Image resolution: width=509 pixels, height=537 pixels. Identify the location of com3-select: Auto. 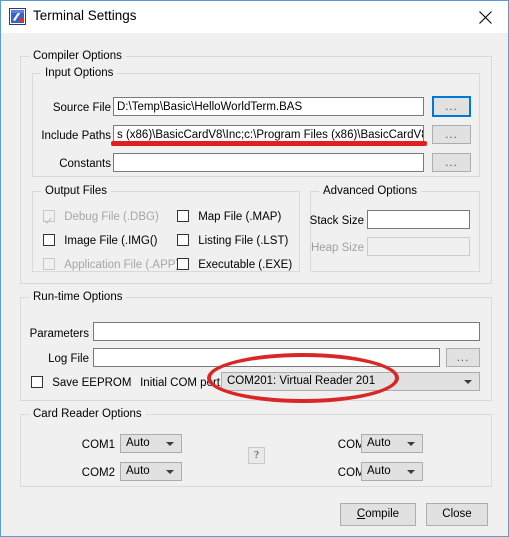
(392, 443).